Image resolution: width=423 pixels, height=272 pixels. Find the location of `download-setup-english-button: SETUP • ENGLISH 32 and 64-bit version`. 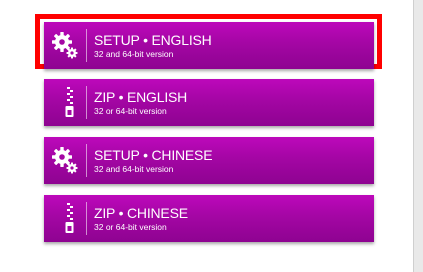

download-setup-english-button: SETUP • ENGLISH 32 and 64-bit version is located at coordinates (209, 45).